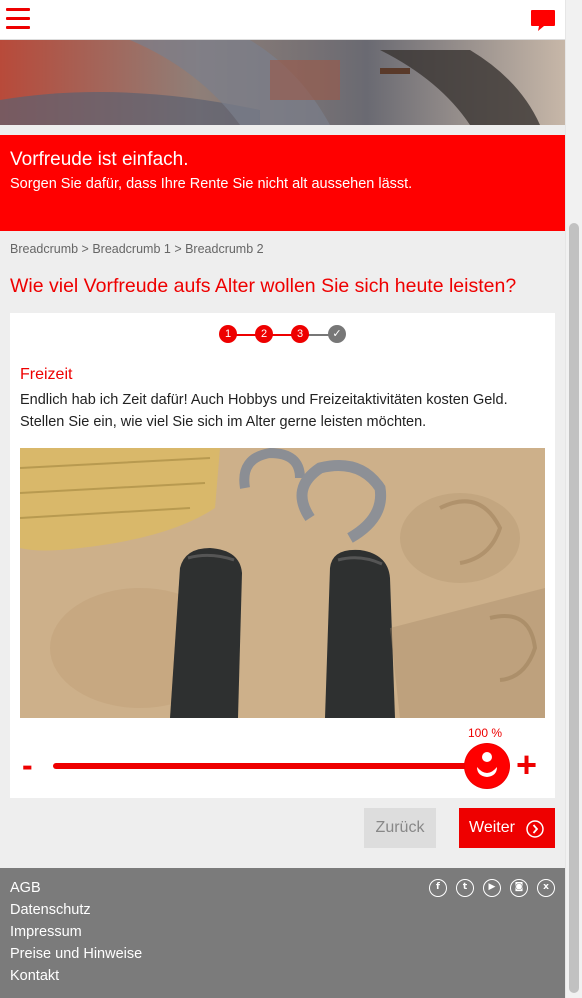 This screenshot has width=582, height=998. I want to click on slider-handle, so click(487, 766).